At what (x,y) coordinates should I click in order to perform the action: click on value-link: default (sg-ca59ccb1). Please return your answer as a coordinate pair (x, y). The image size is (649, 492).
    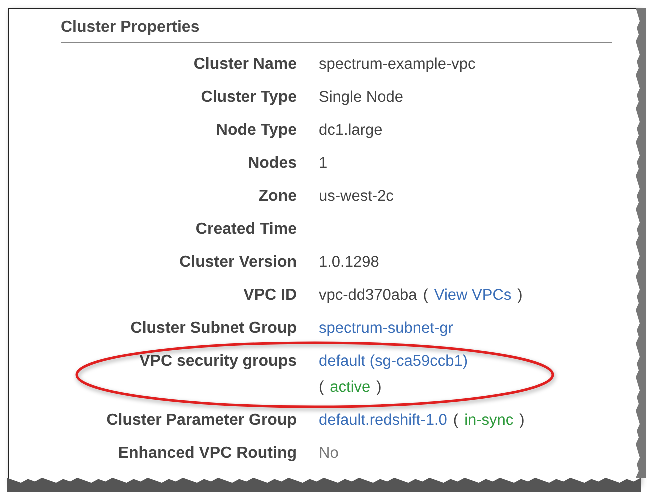
    Looking at the image, I should click on (393, 362).